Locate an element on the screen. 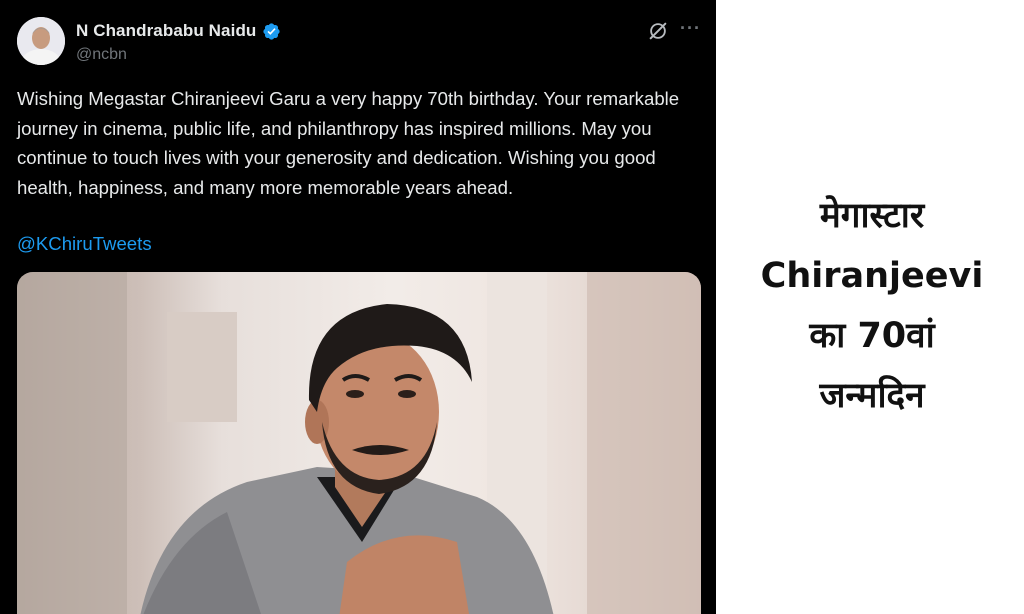  mention-link: @KChiruTweets is located at coordinates (84, 244).